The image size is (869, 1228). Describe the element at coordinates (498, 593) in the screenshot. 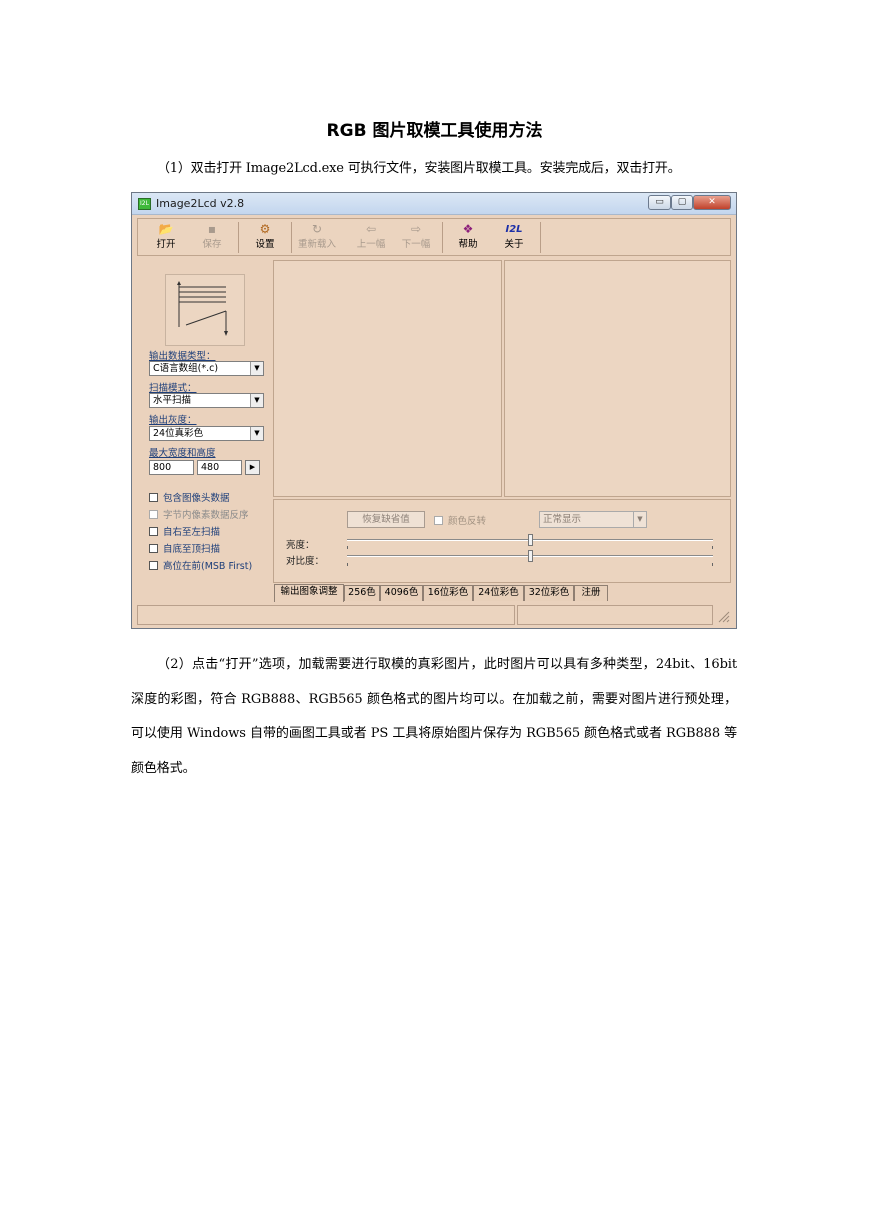

I see `tab-24bit-color: 24位彩色` at that location.